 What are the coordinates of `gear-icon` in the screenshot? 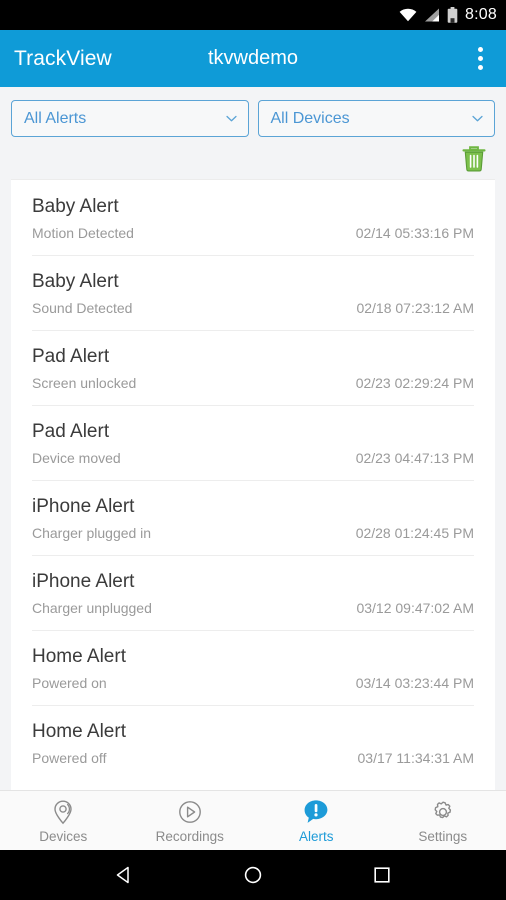 It's located at (443, 812).